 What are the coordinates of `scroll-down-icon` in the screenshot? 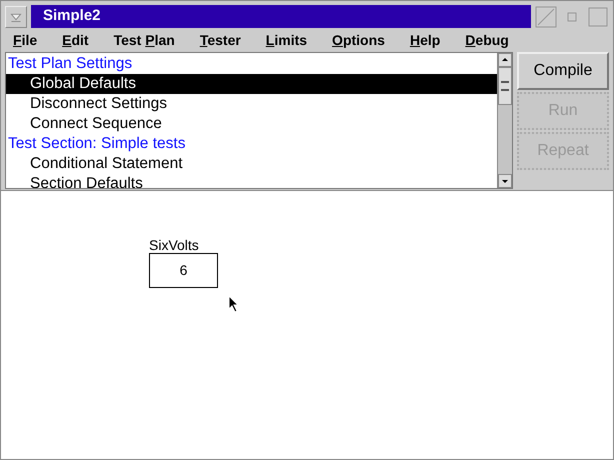 It's located at (505, 181).